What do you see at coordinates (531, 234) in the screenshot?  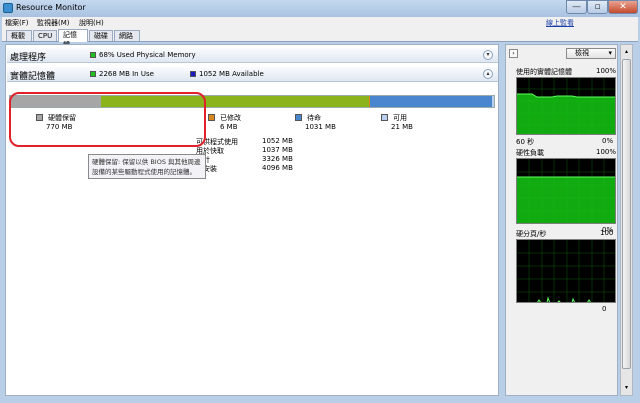 I see `graph3-title: 硬分頁/秒` at bounding box center [531, 234].